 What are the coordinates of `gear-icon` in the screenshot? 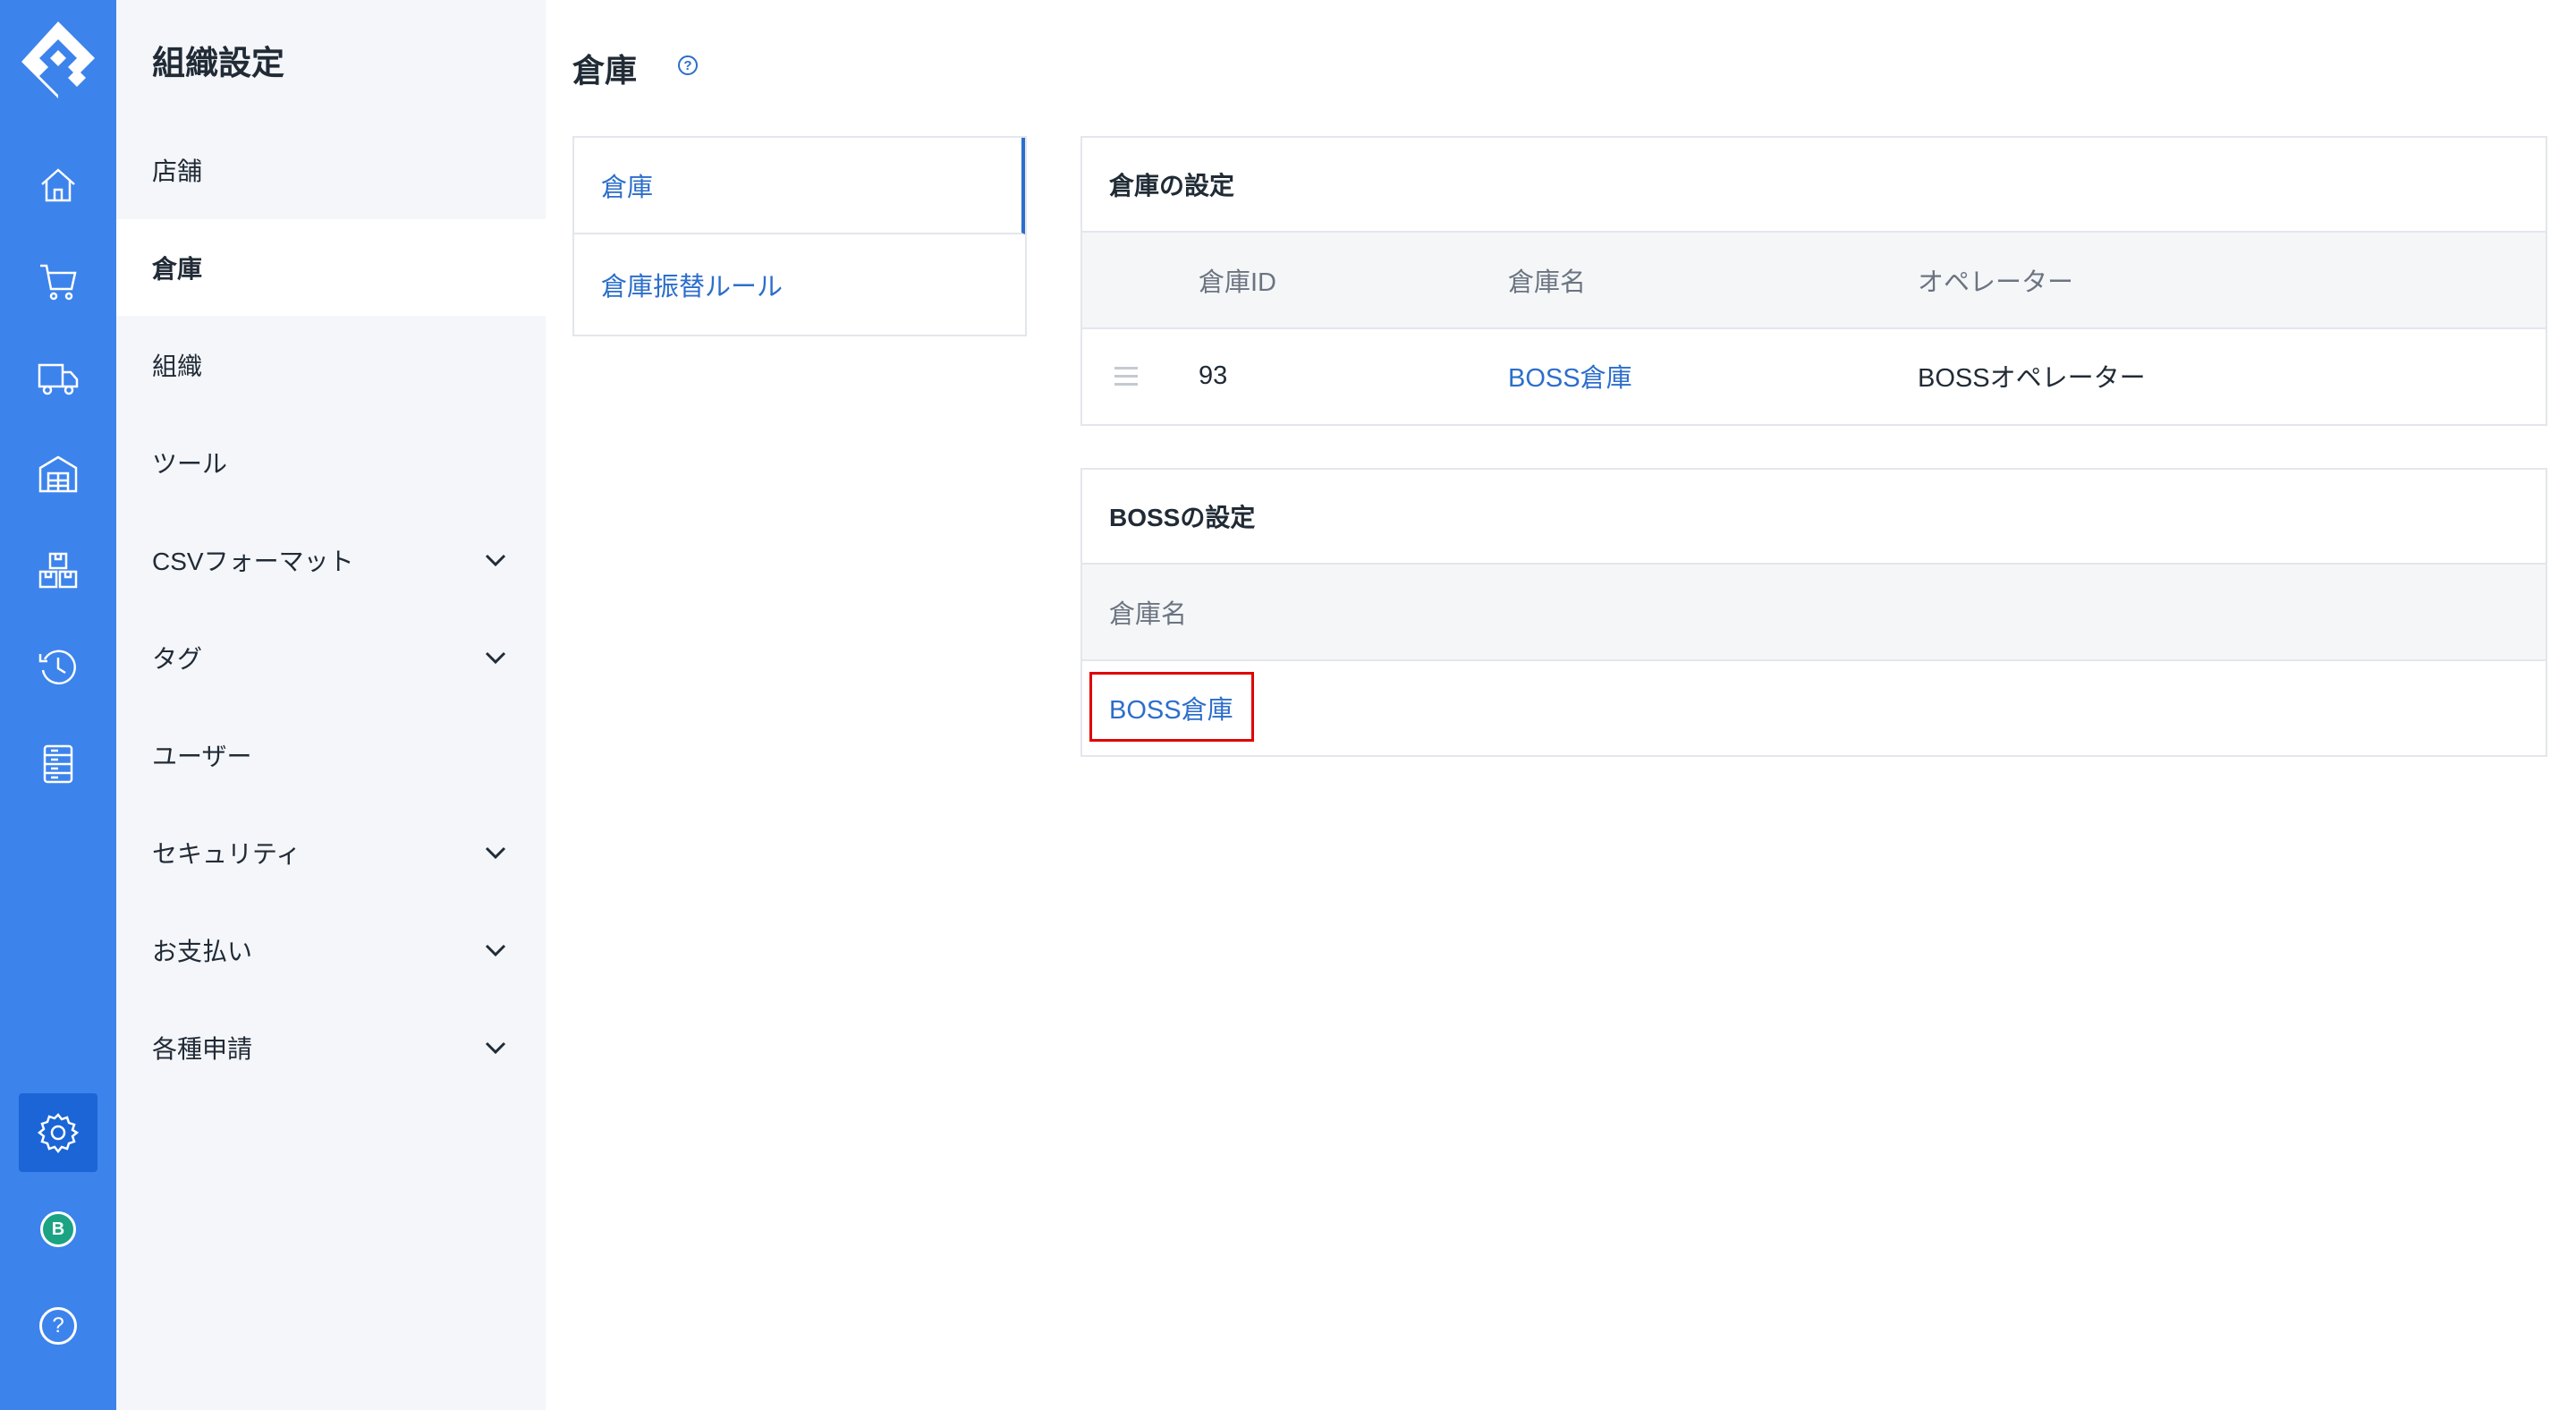 It's located at (58, 1133).